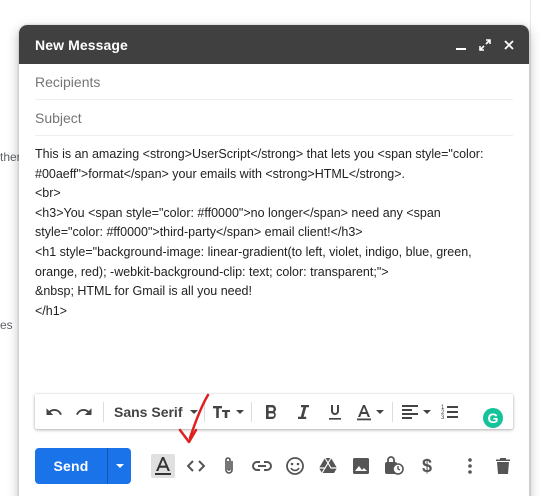  I want to click on photo-icon, so click(361, 466).